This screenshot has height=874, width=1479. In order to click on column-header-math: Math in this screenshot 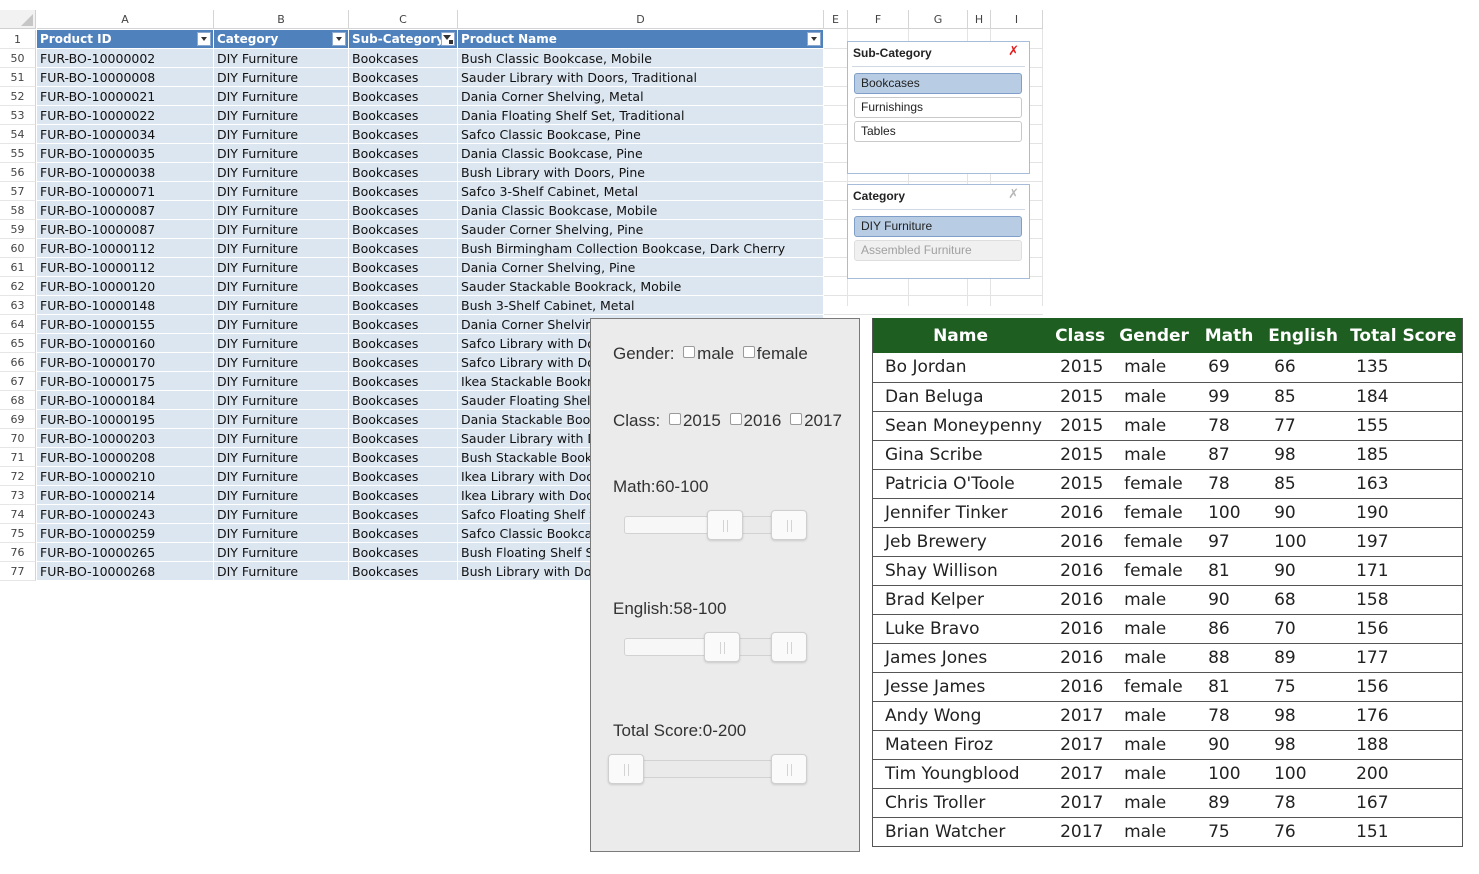, I will do `click(1229, 335)`.